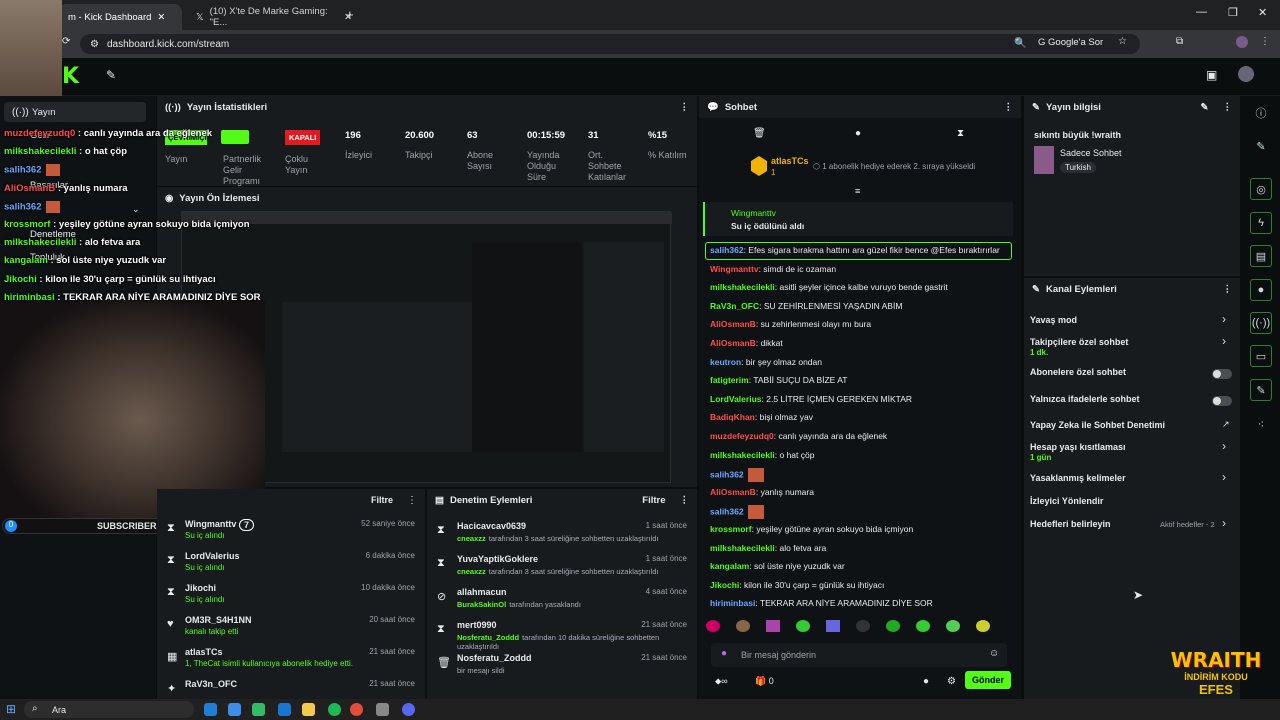 This screenshot has width=1280, height=720. I want to click on broadcast-icon: ((·)), so click(1261, 323).